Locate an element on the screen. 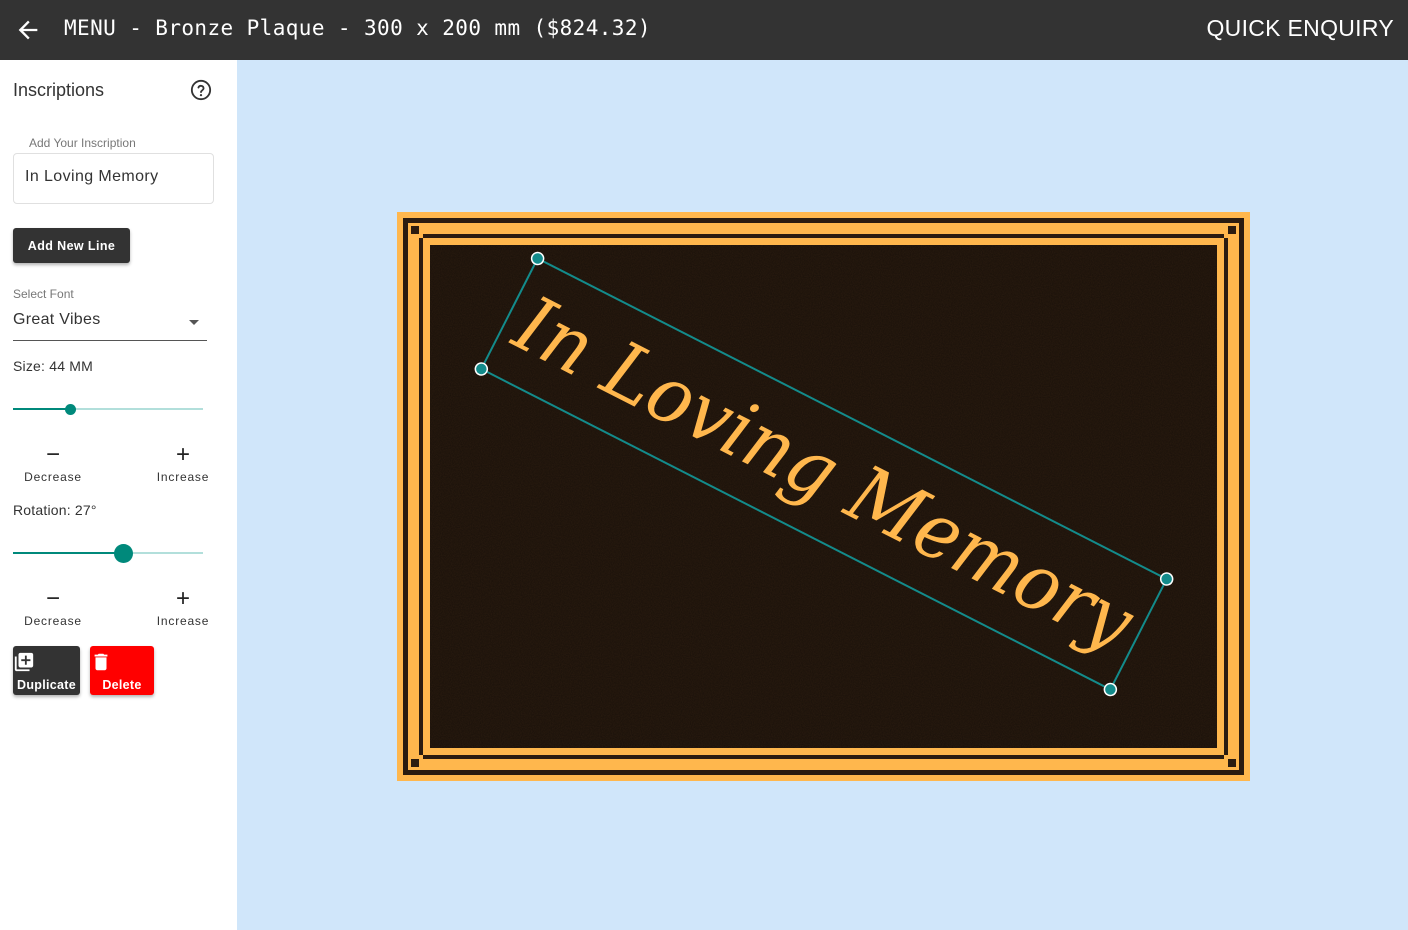  help-circle-icon is located at coordinates (201, 90).